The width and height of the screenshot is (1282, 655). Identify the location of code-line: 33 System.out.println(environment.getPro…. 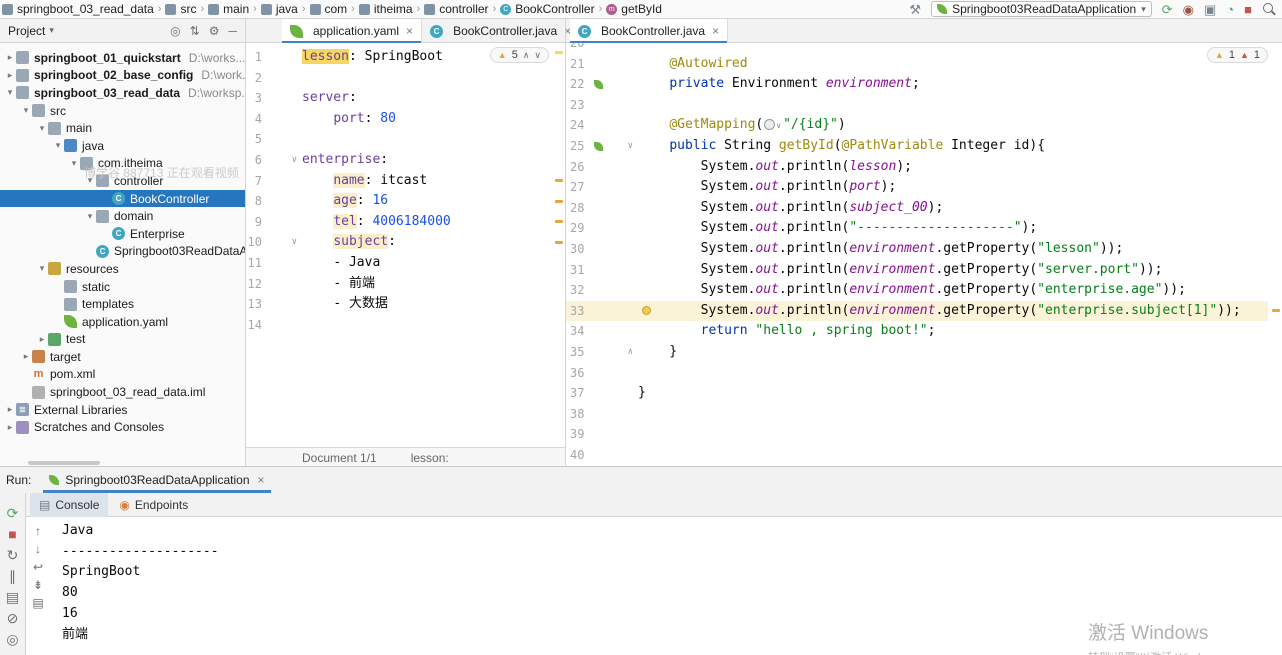
(917, 311).